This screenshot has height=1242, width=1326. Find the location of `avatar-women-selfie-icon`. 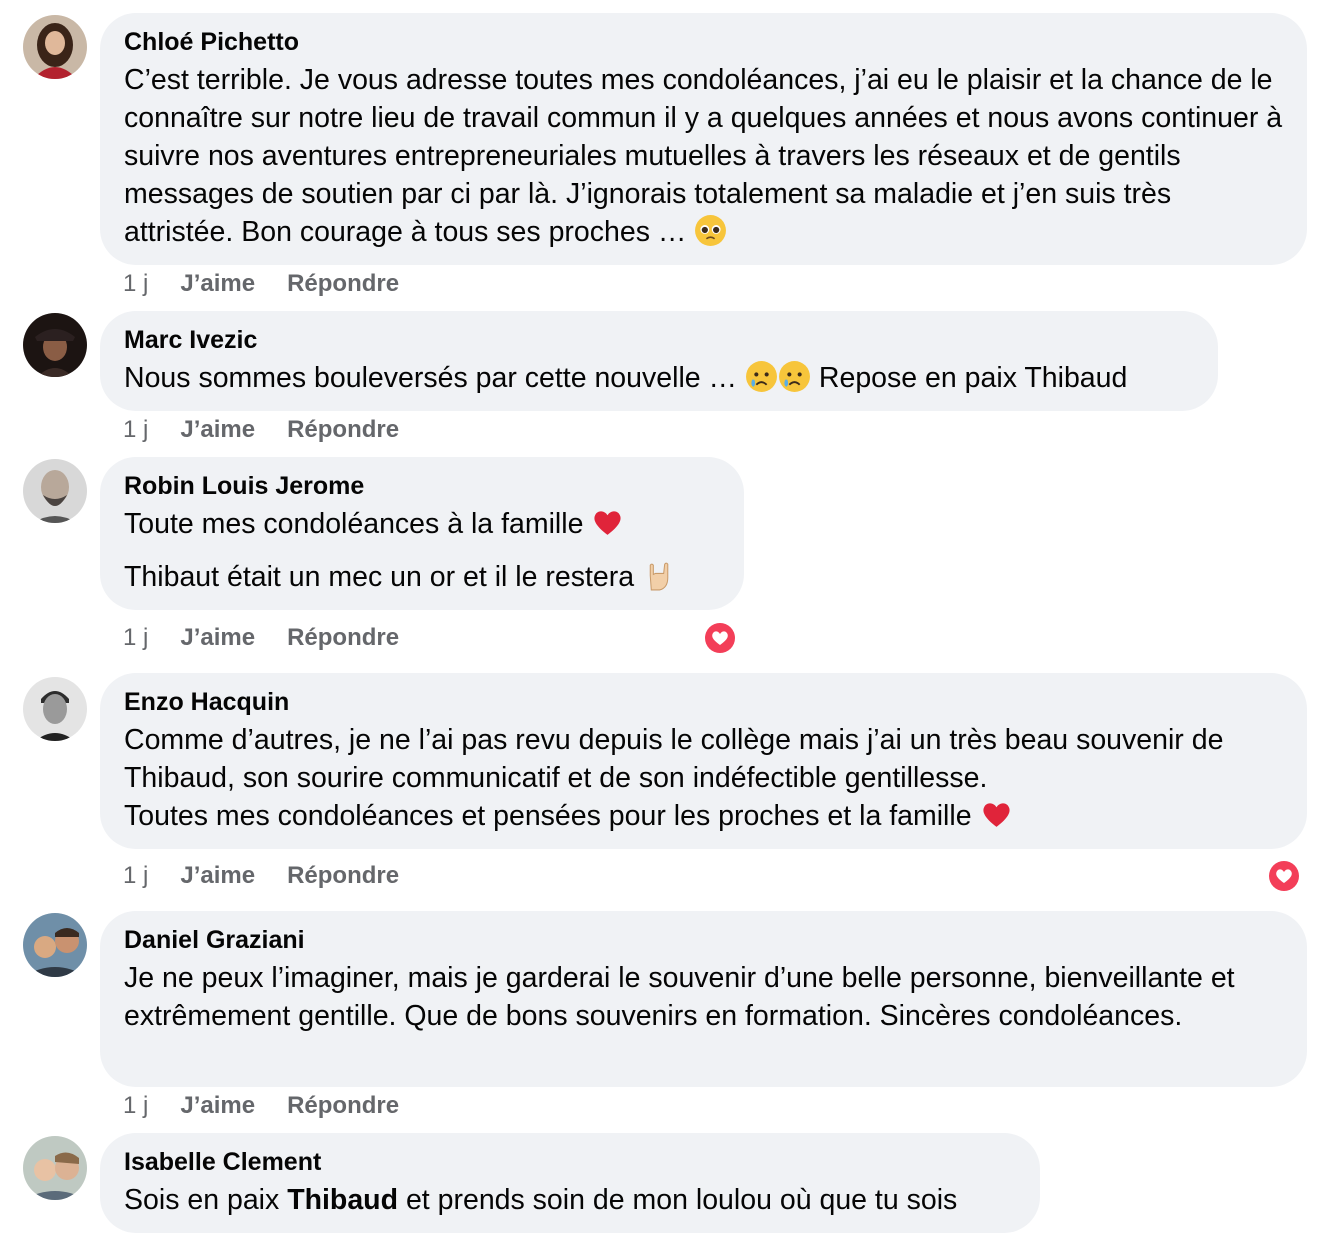

avatar-women-selfie-icon is located at coordinates (55, 1168).